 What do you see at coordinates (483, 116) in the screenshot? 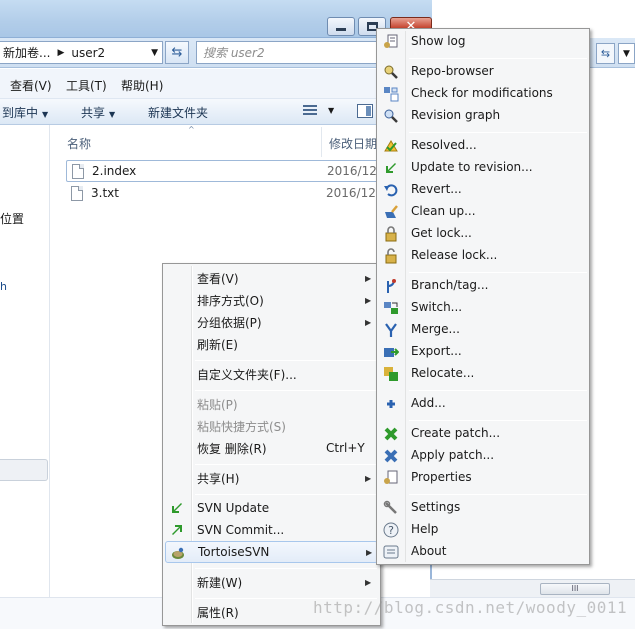
I see `menu-item-revision-graph: Revision graph` at bounding box center [483, 116].